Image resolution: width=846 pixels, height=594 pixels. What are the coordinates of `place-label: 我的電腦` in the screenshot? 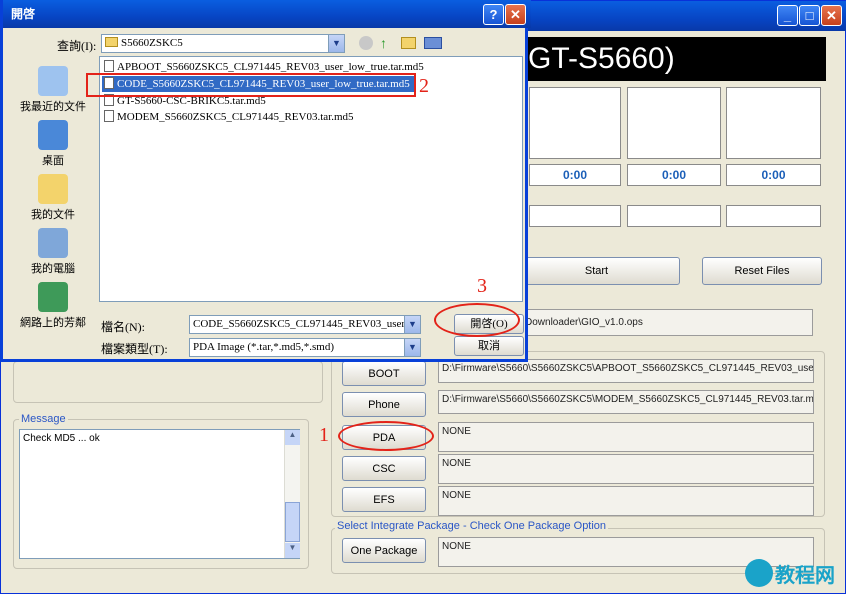 It's located at (53, 269).